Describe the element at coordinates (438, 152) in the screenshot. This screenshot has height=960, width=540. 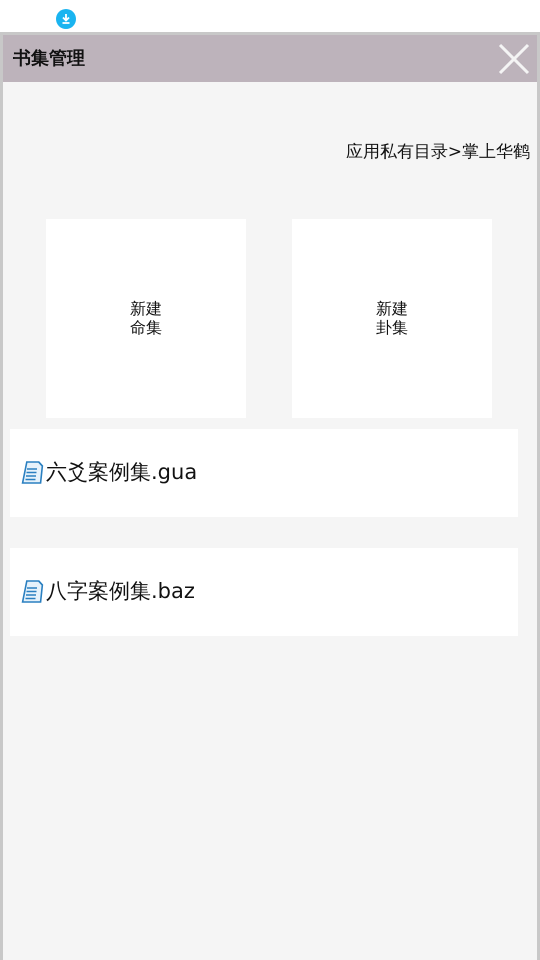
I see `directory-path: 应用私有目录>掌上华鹤` at that location.